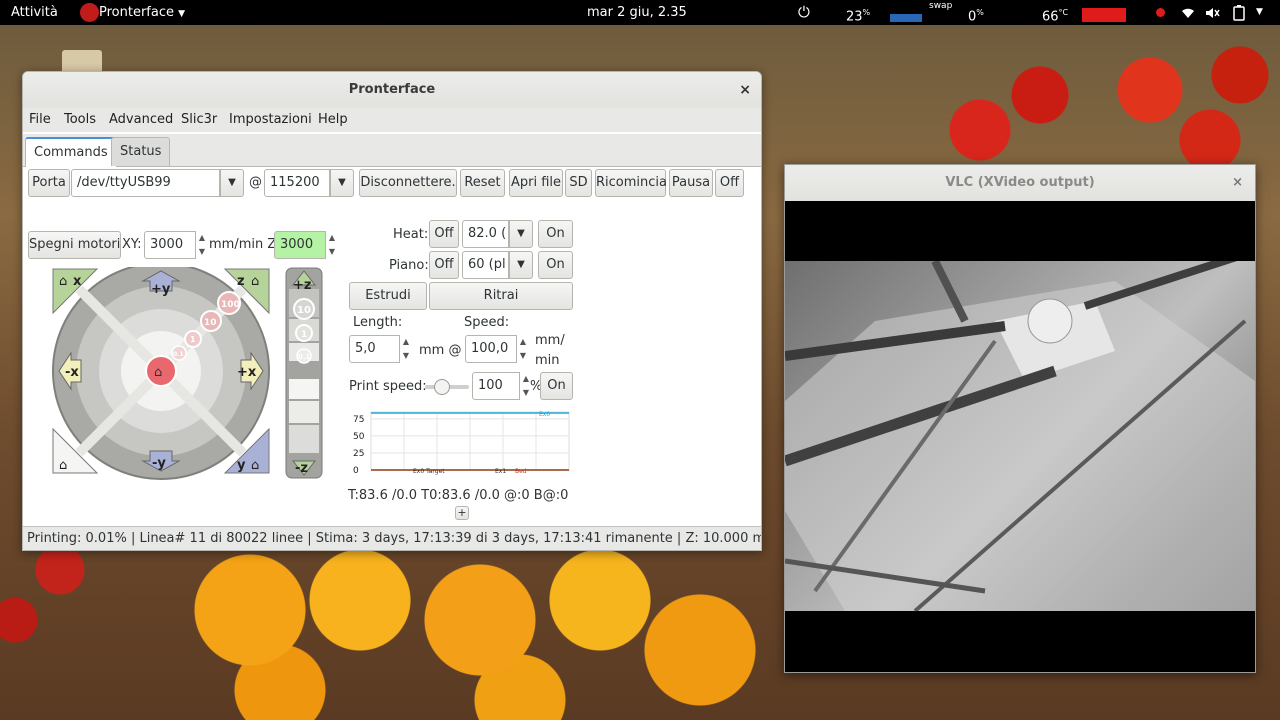 This screenshot has width=1280, height=720. I want to click on print-speed-input: 100, so click(496, 386).